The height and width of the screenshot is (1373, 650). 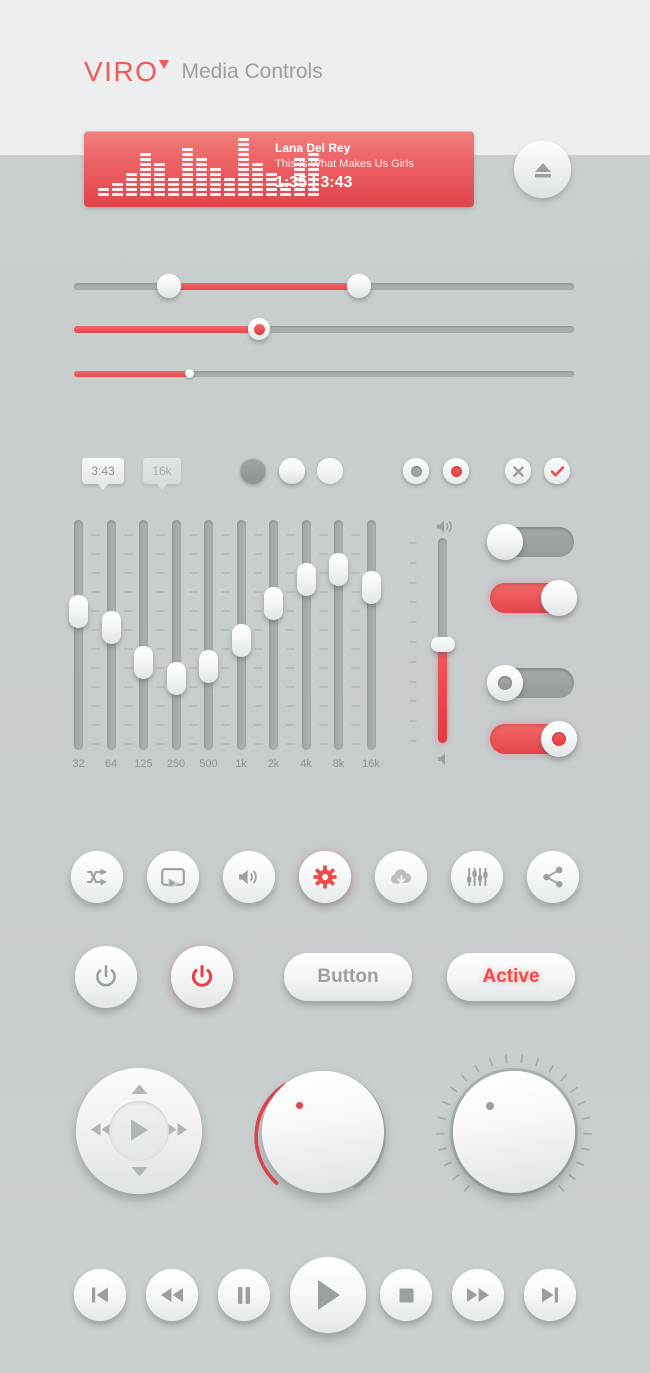 What do you see at coordinates (244, 1295) in the screenshot?
I see `pause-button` at bounding box center [244, 1295].